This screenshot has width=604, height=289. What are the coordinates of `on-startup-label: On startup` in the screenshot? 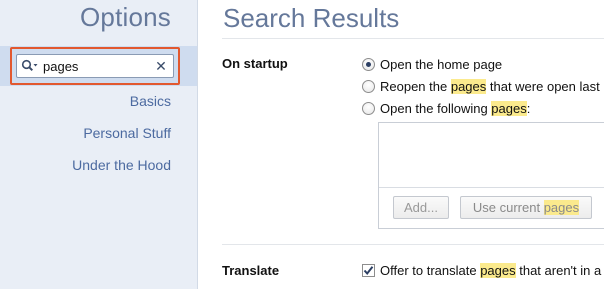 It's located at (255, 63).